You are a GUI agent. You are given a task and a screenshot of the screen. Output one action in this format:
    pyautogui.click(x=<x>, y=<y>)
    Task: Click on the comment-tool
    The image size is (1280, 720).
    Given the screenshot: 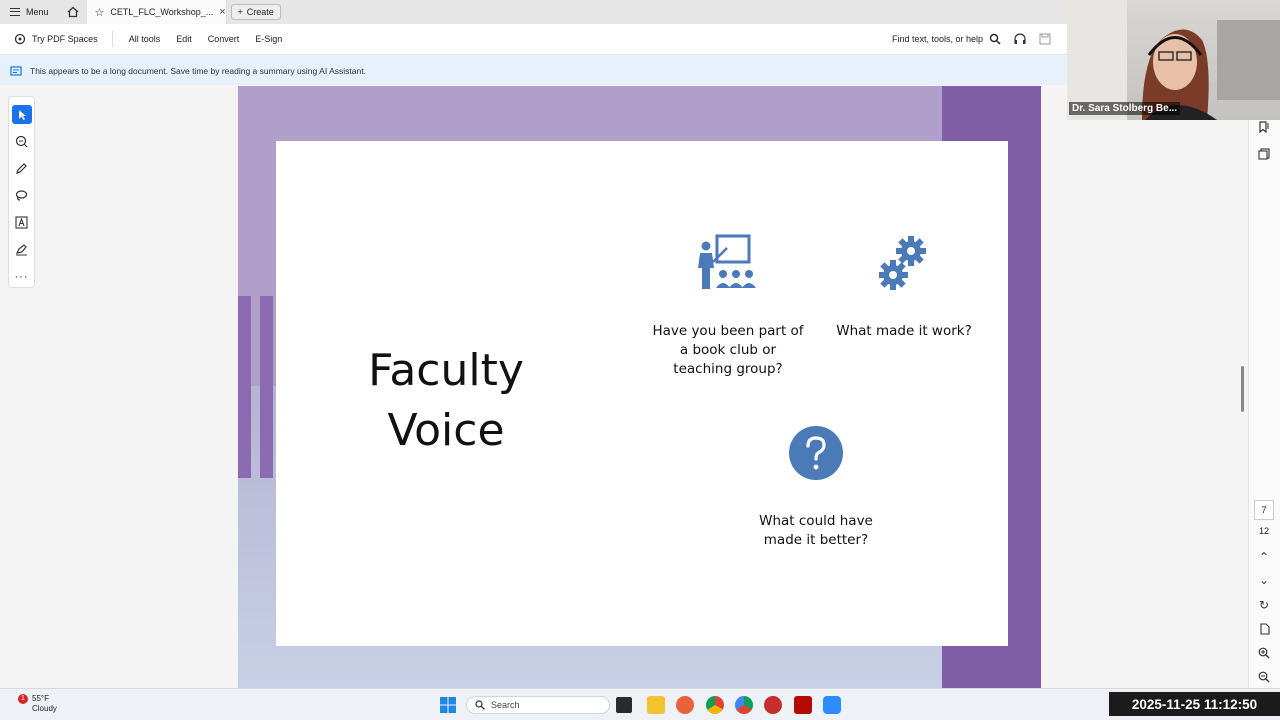 What is the action you would take?
    pyautogui.click(x=22, y=141)
    